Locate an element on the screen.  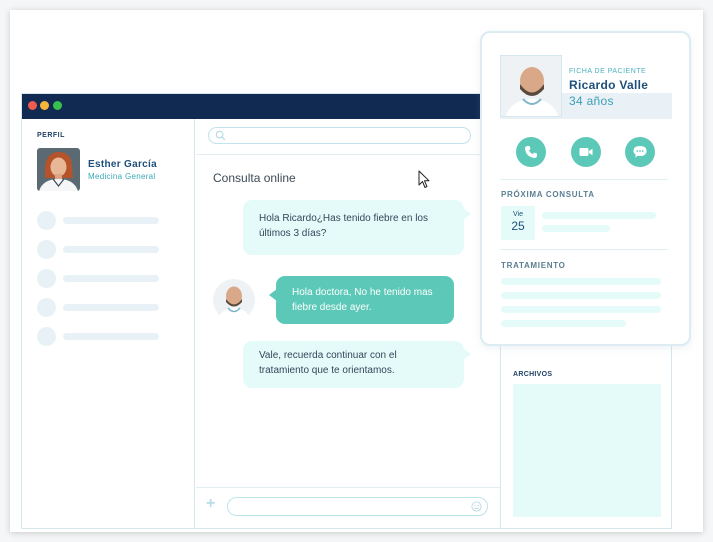
profile-section-label: PERFIL is located at coordinates (51, 135).